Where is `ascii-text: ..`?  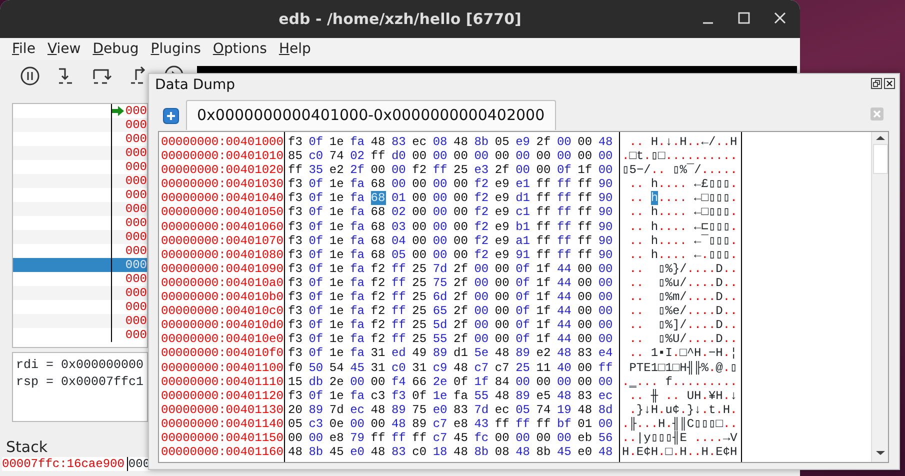 ascii-text: .. is located at coordinates (636, 198).